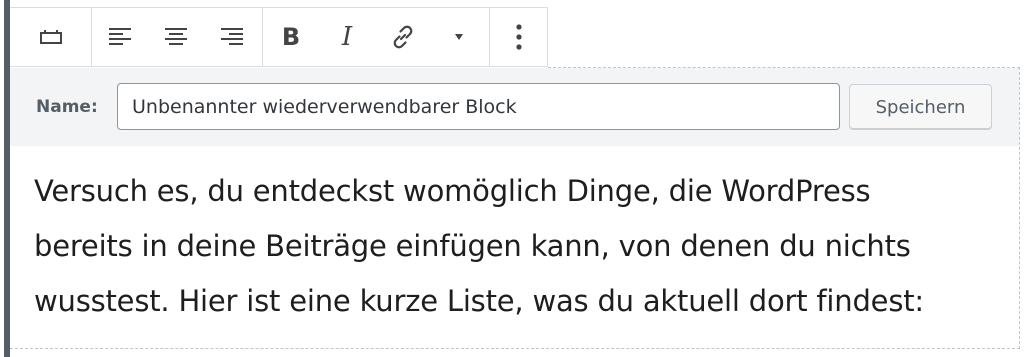 This screenshot has width=1024, height=357. I want to click on block-toolbar: B I, so click(279, 37).